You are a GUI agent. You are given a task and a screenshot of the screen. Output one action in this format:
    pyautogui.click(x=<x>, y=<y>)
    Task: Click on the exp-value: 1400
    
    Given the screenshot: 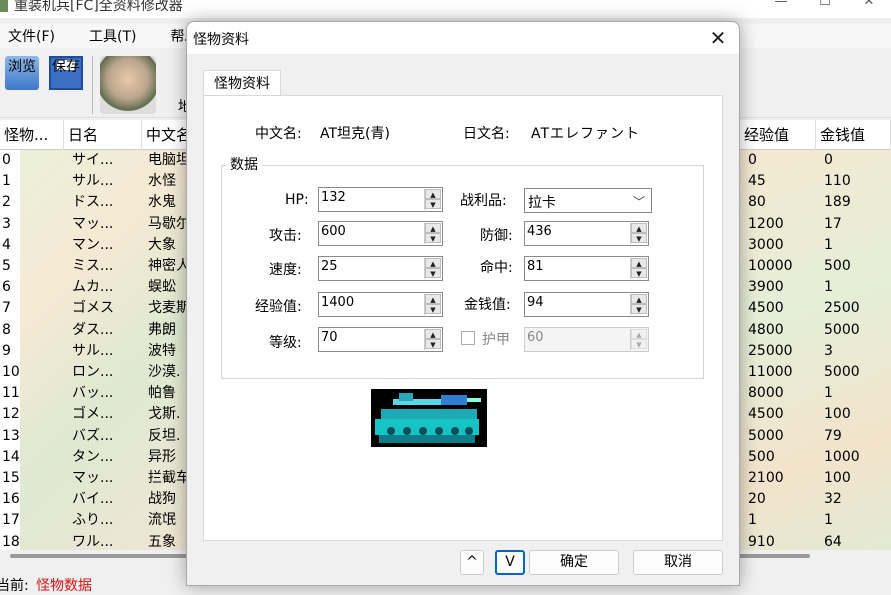 What is the action you would take?
    pyautogui.click(x=337, y=302)
    